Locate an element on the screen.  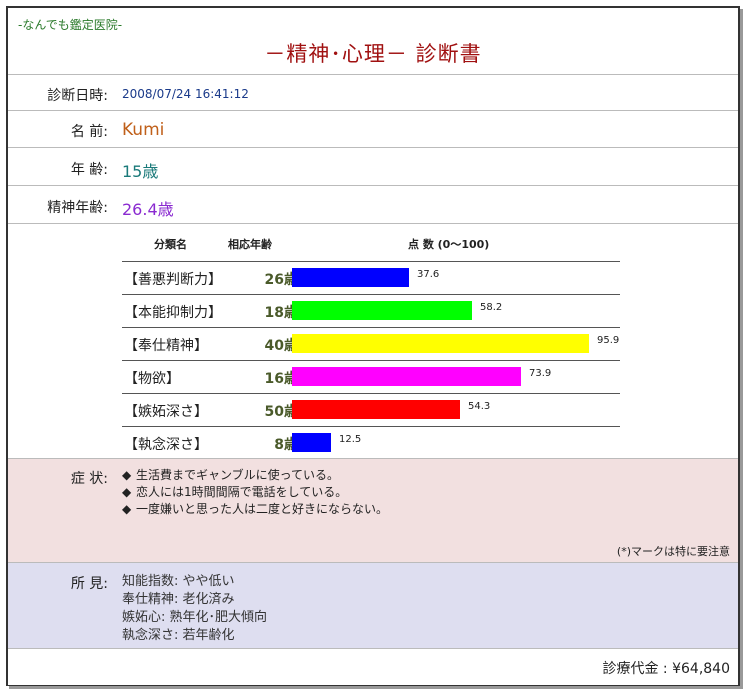
page-title: －精神･心理－ 診断書 is located at coordinates (373, 54).